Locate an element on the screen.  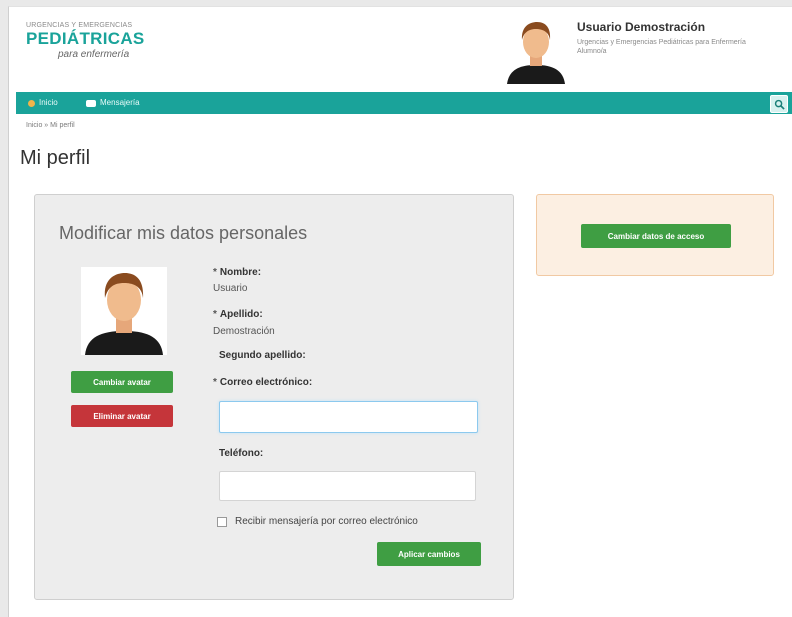
nav-item-messaging: Mensajería is located at coordinates (113, 103).